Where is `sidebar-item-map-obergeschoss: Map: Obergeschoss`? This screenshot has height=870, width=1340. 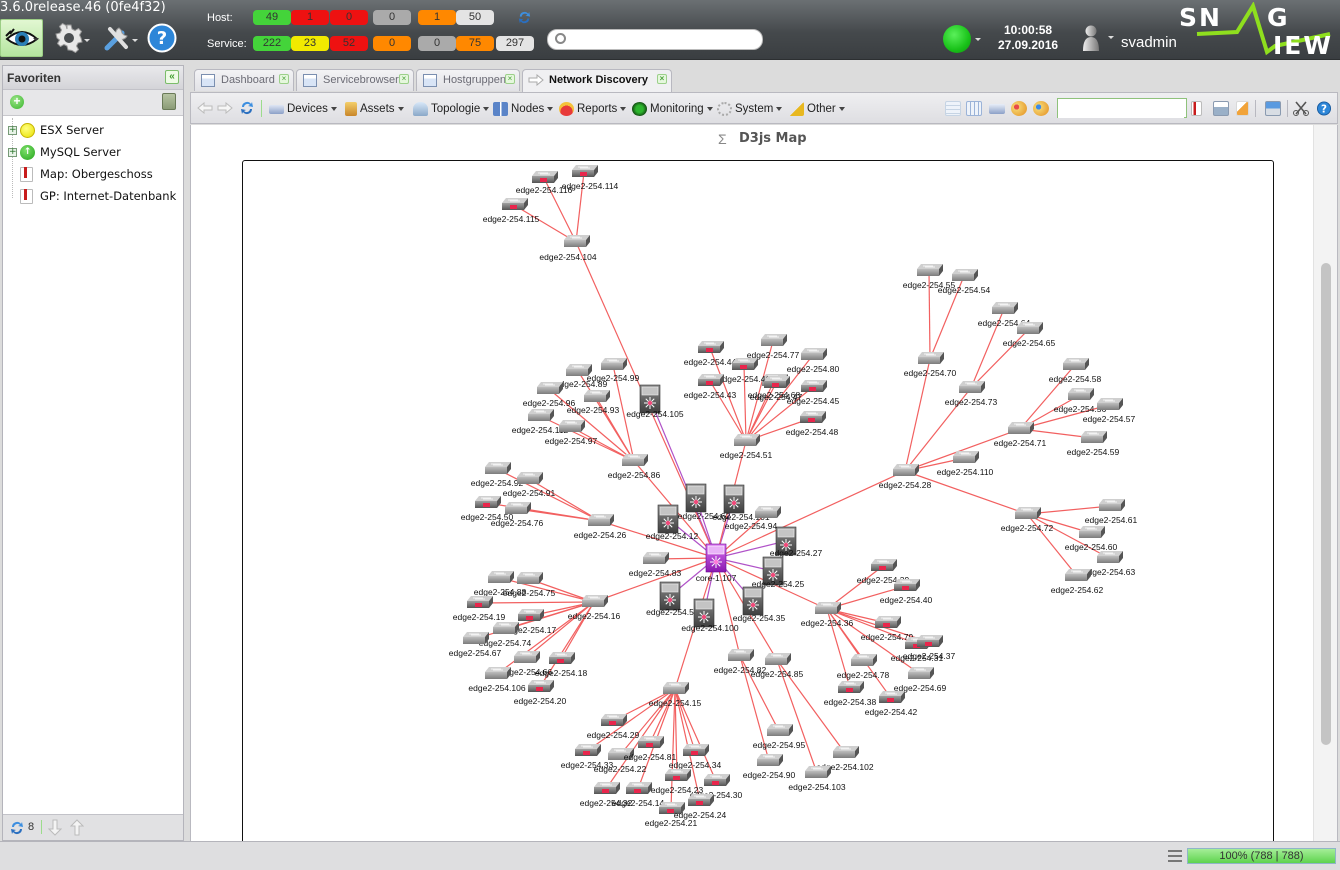
sidebar-item-map-obergeschoss: Map: Obergeschoss is located at coordinates (93, 174).